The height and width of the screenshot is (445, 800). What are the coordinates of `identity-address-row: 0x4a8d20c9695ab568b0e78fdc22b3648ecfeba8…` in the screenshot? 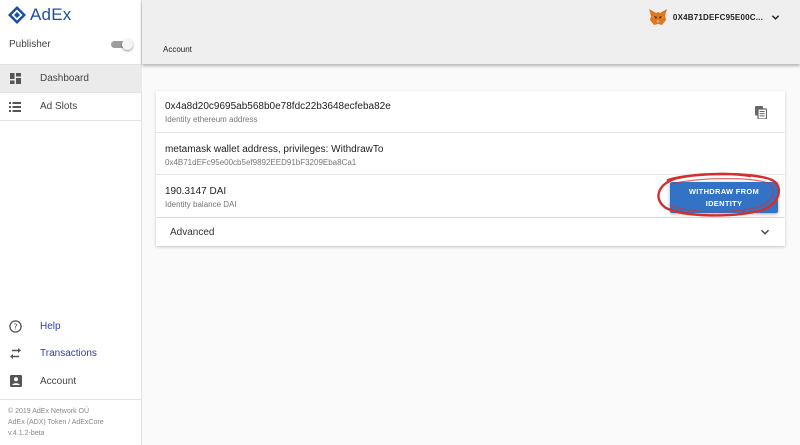 It's located at (470, 112).